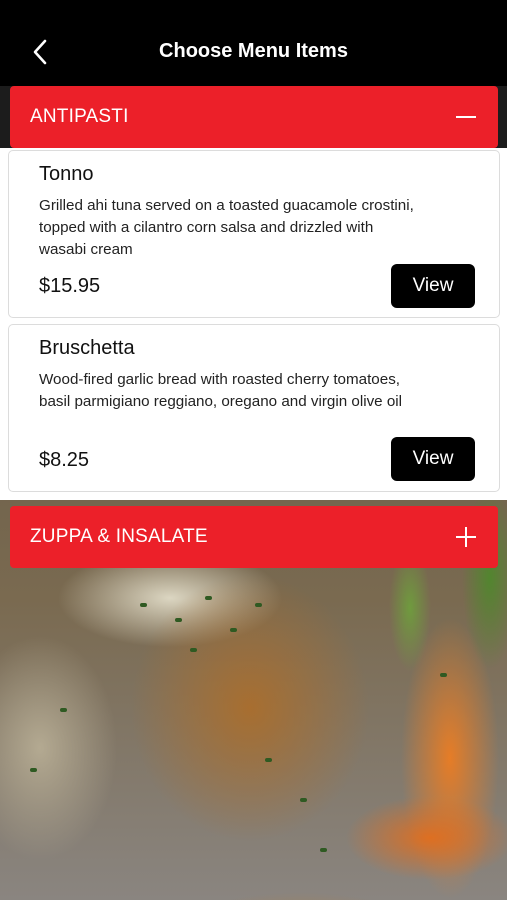 This screenshot has height=900, width=507. Describe the element at coordinates (66, 174) in the screenshot. I see `item-name: Tonno` at that location.